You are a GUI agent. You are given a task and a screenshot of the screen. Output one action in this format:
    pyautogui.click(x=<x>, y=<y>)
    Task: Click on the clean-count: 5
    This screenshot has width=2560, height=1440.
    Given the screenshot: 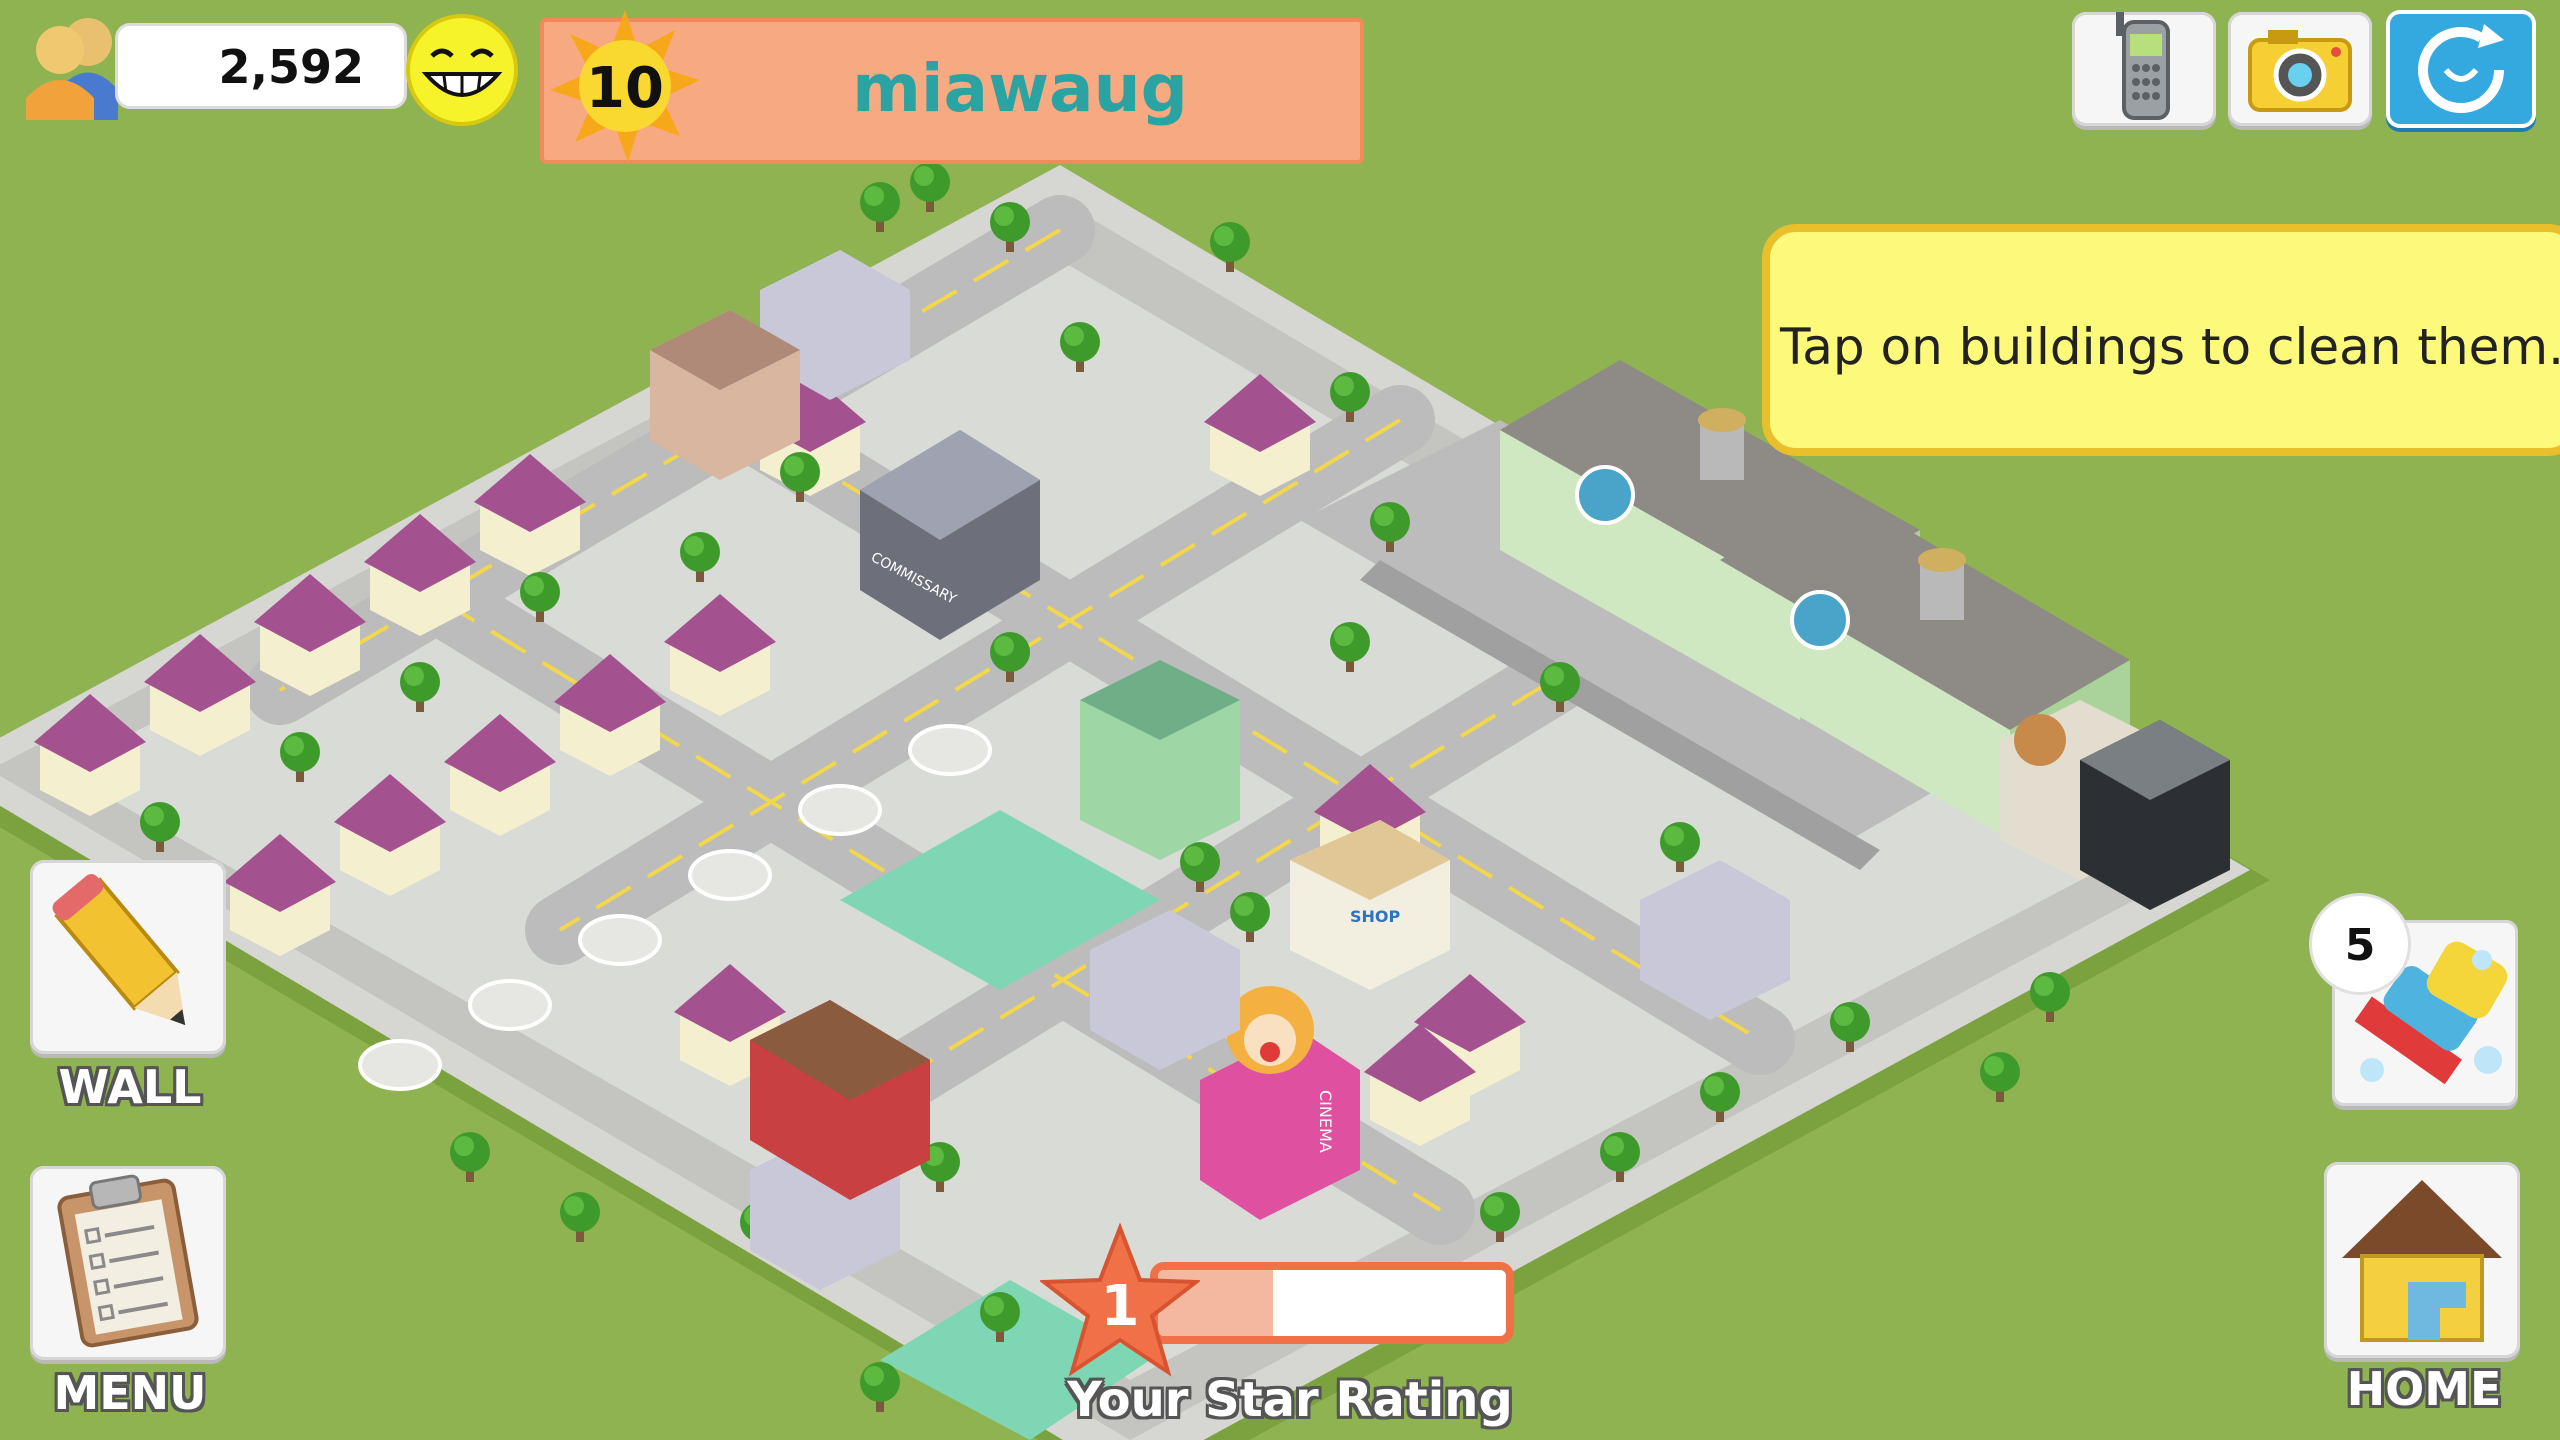 What is the action you would take?
    pyautogui.click(x=2360, y=945)
    